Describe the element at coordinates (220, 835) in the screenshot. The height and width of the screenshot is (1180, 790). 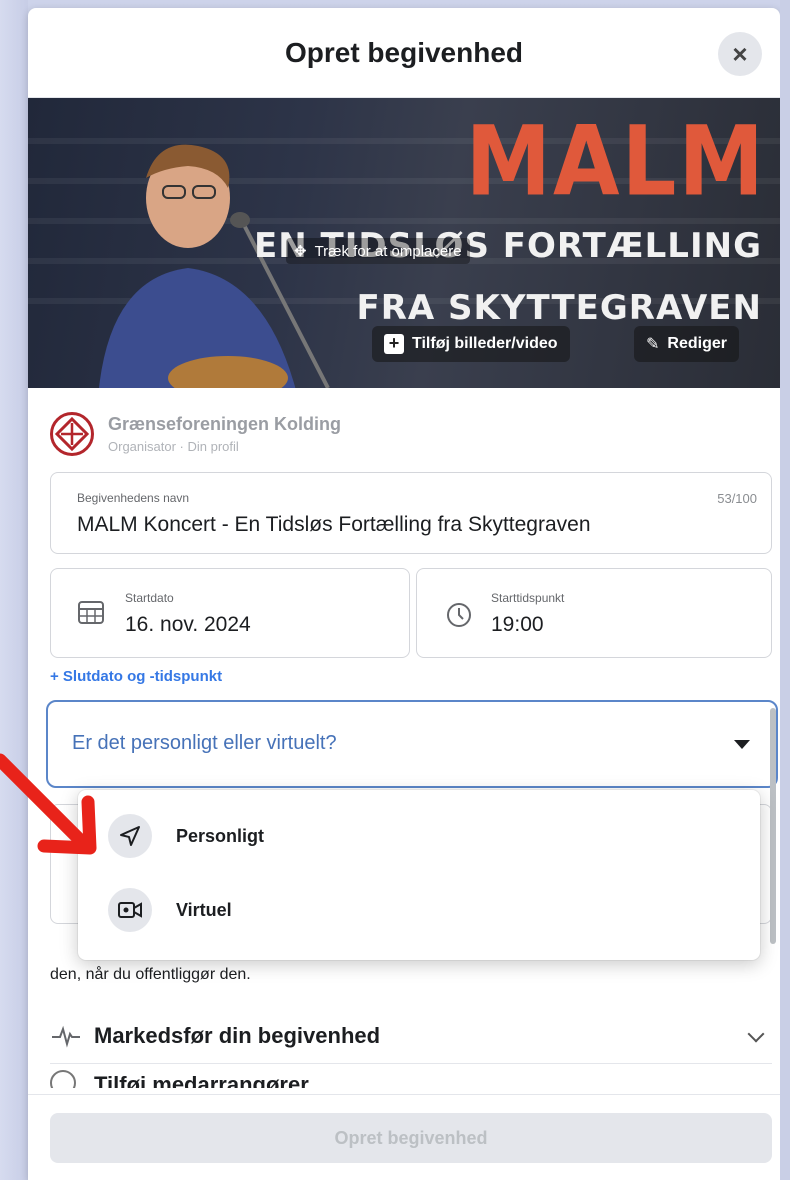
I see `option-in-person-label: Personligt` at that location.